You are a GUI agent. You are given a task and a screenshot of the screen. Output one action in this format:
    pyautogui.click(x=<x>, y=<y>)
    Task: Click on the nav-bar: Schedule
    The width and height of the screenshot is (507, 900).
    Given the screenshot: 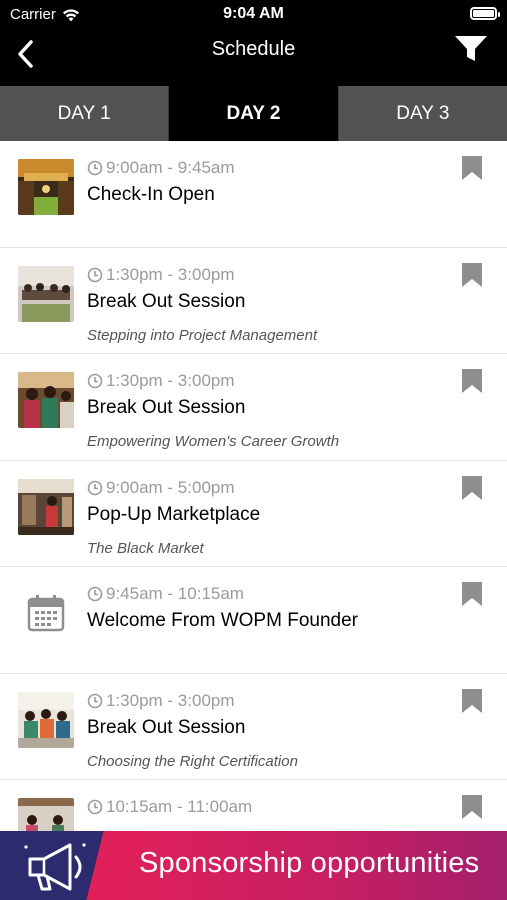 What is the action you would take?
    pyautogui.click(x=253, y=57)
    